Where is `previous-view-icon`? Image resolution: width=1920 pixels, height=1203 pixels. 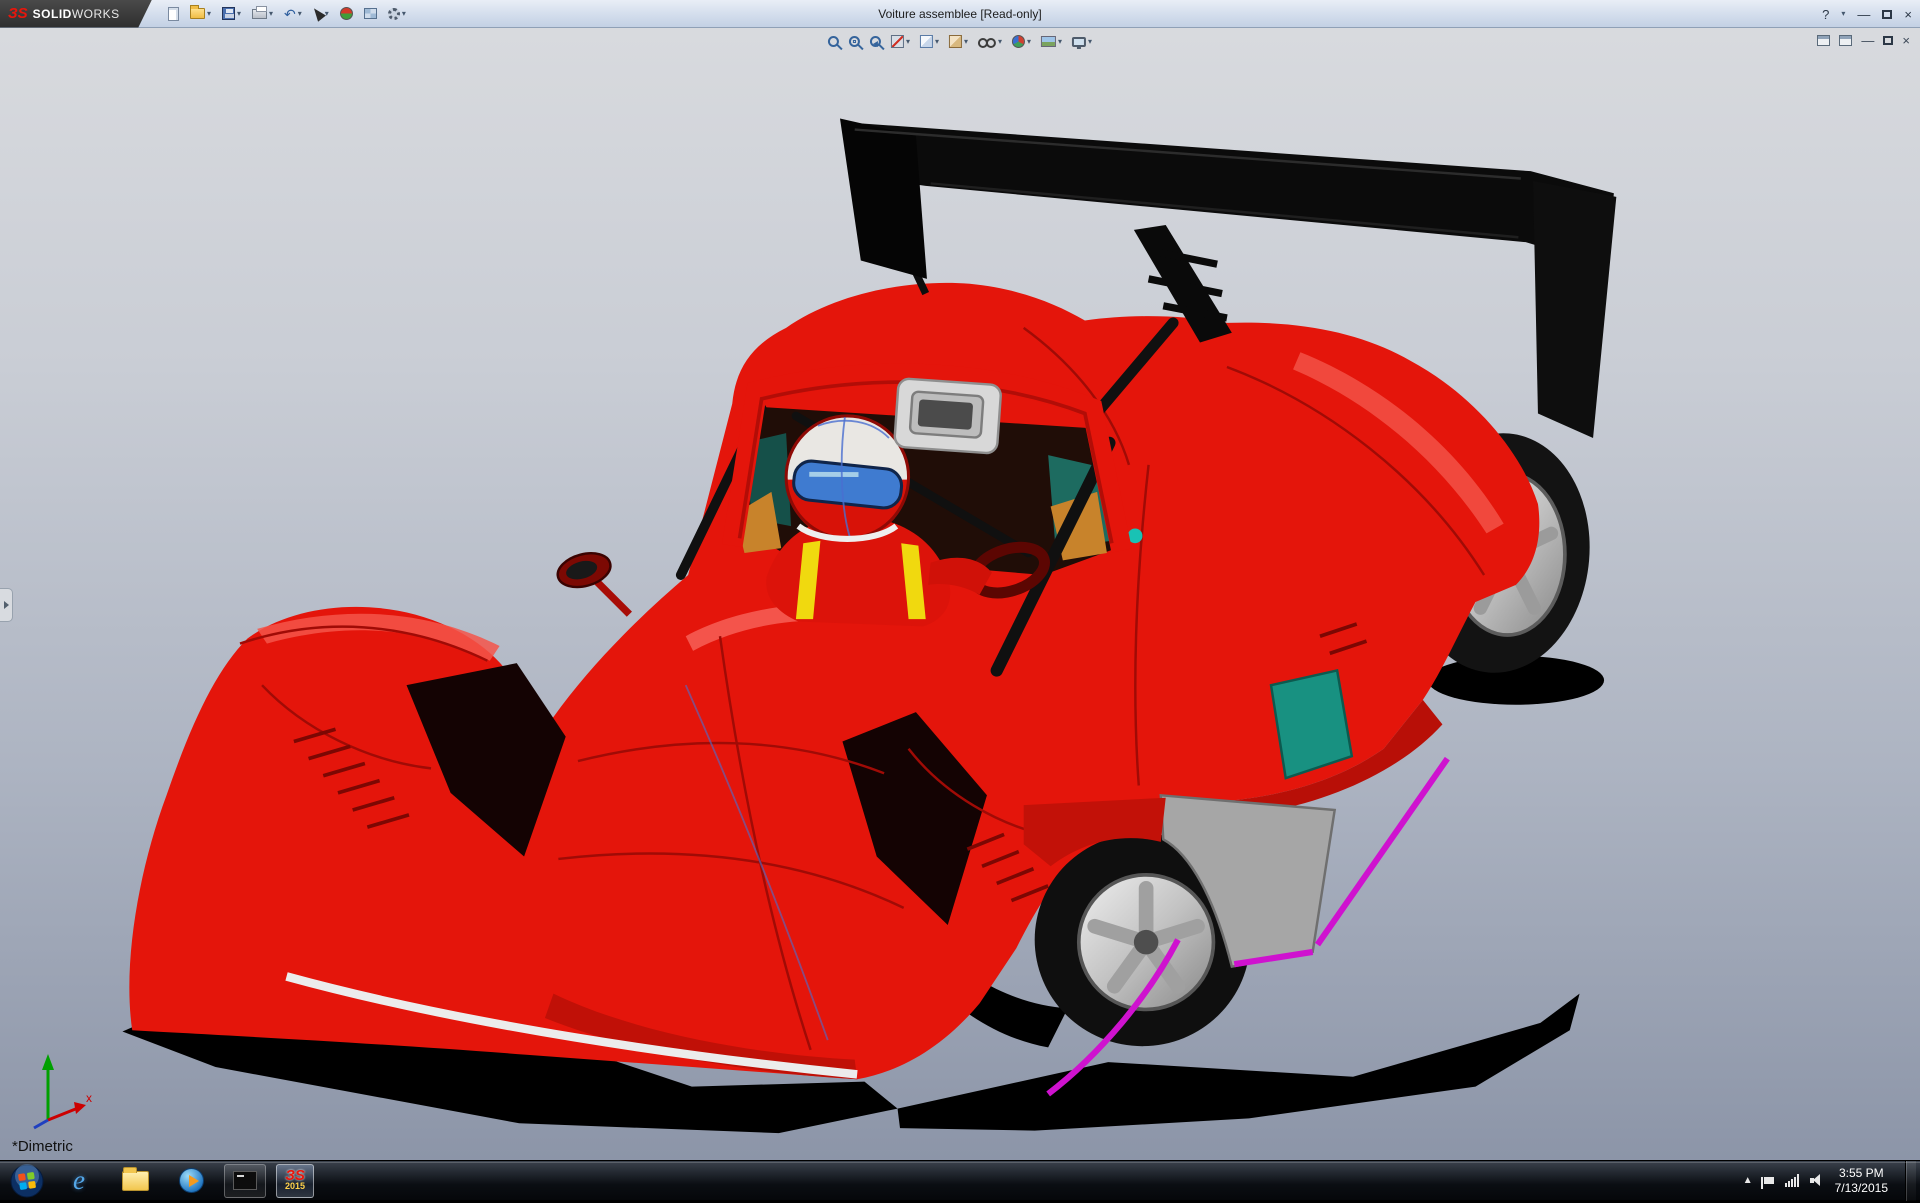
previous-view-icon is located at coordinates (875, 41).